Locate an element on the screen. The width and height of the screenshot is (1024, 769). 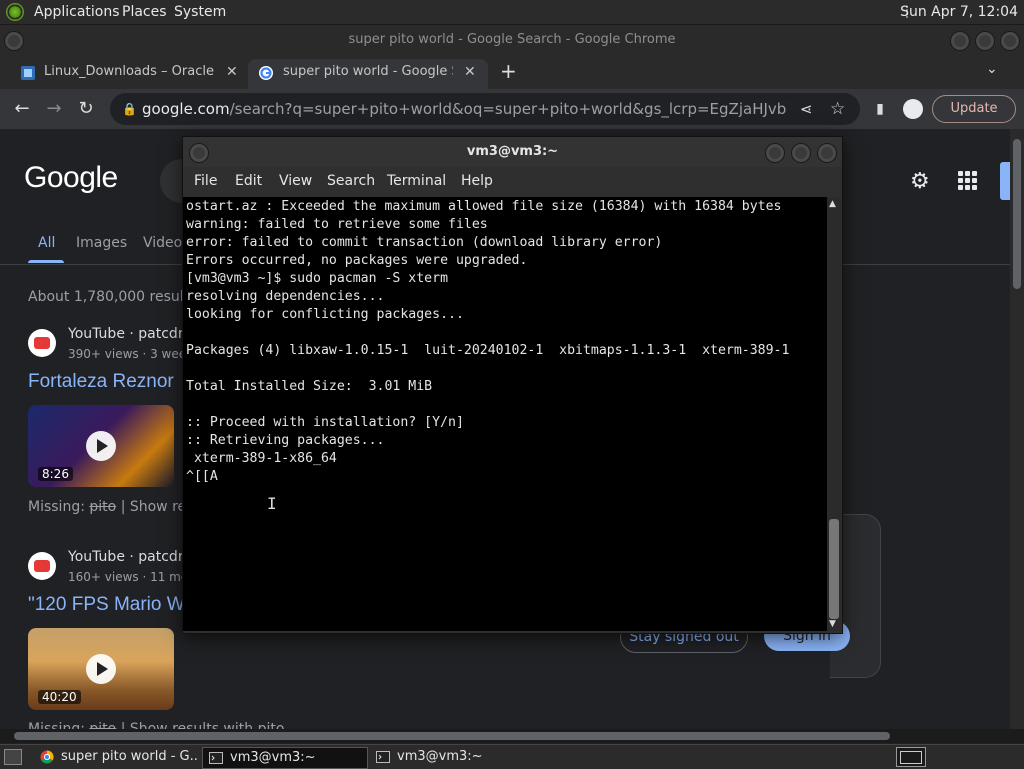
menu-file: File is located at coordinates (205, 181).